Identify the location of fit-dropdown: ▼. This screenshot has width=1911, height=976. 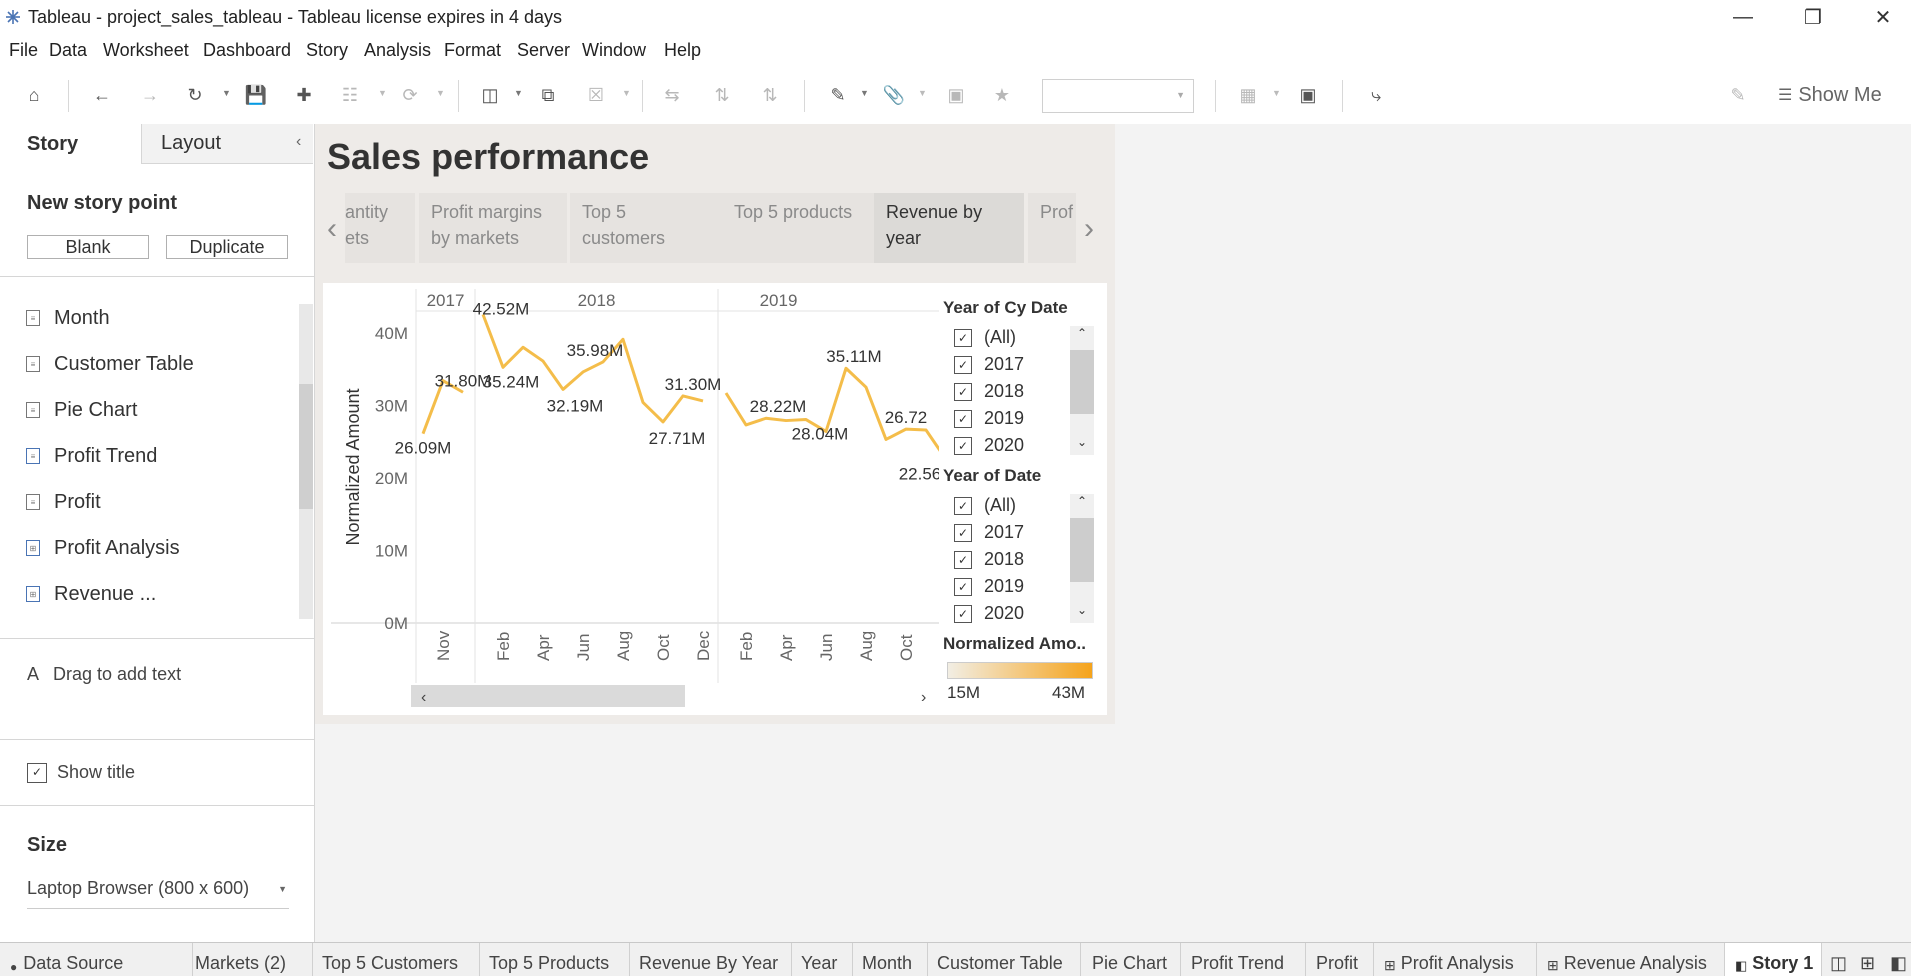
(1118, 96).